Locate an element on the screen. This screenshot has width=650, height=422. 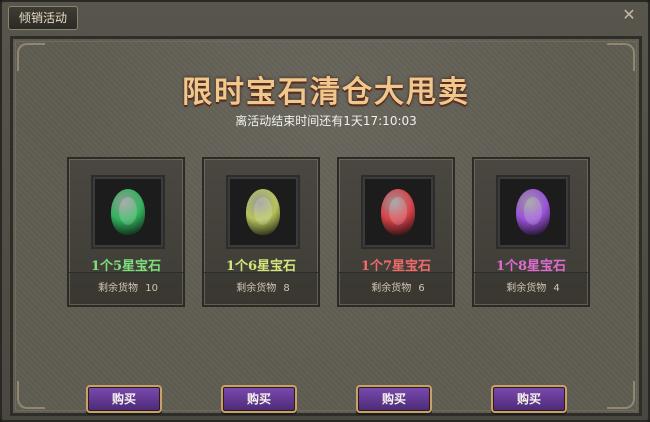
stock-row: 剩余货物 8 is located at coordinates (261, 288).